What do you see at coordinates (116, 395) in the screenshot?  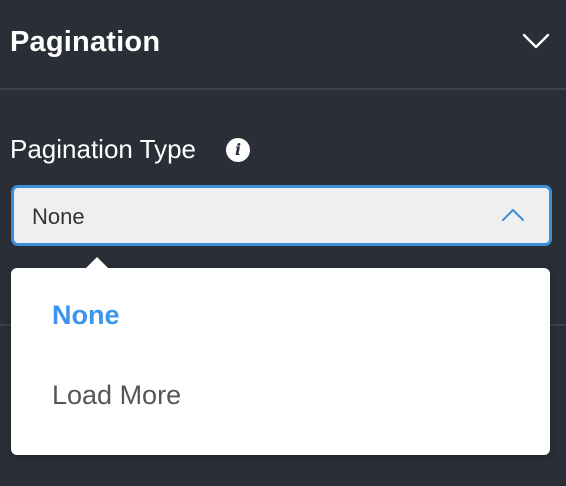 I see `option-load-more: Load More` at bounding box center [116, 395].